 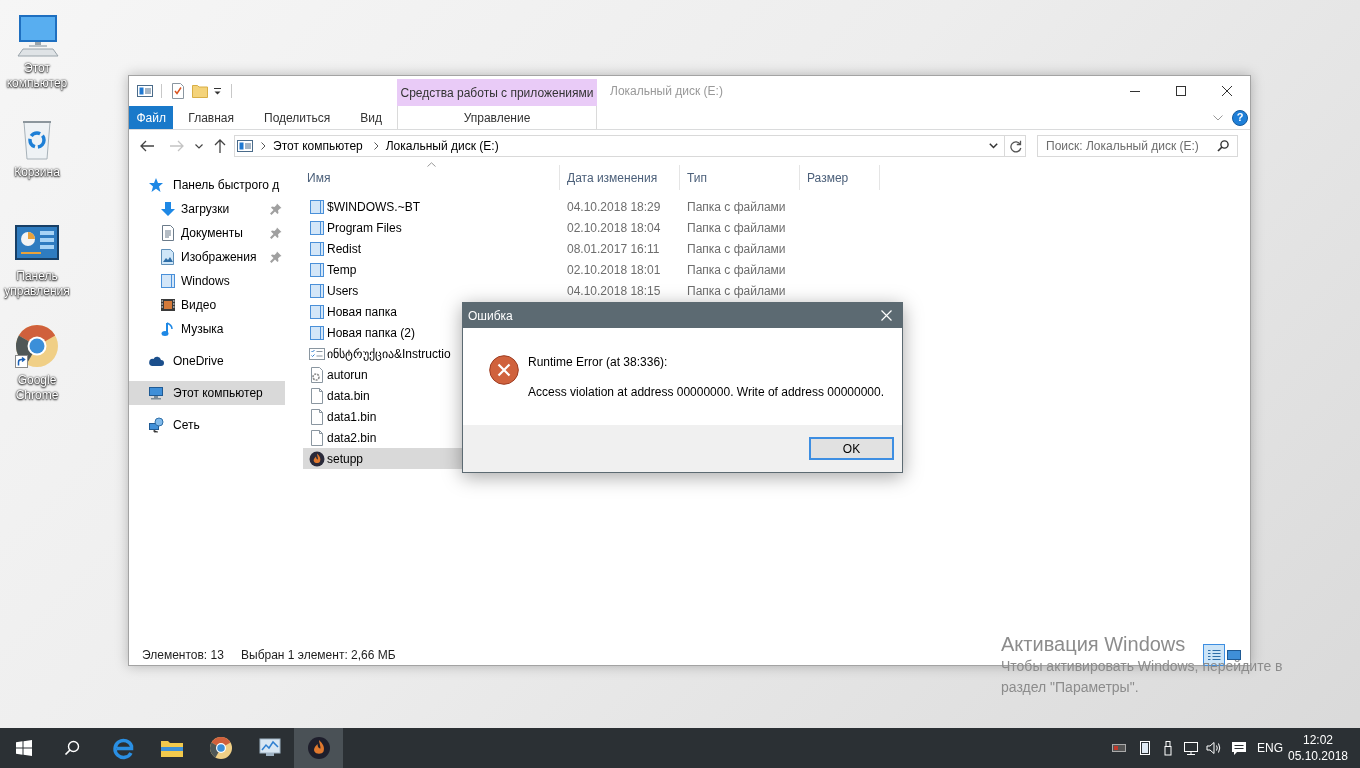 What do you see at coordinates (706, 392) in the screenshot?
I see `error-message: Access violation at address 00000000. Write of address 00000000.` at bounding box center [706, 392].